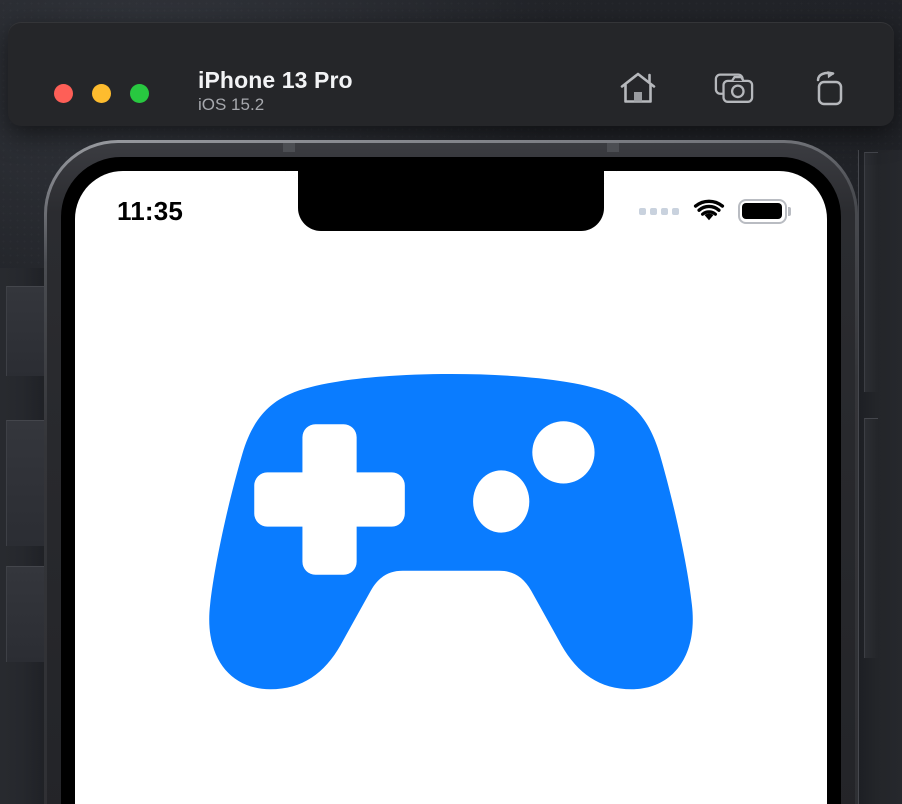  I want to click on battery-cap, so click(789, 211).